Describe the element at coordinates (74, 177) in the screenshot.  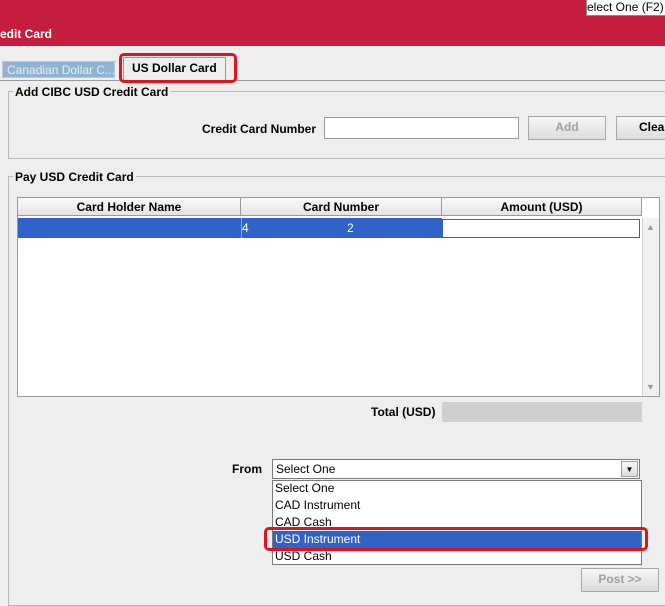
I see `pay-card-group-title: Pay USD Credit Card` at that location.